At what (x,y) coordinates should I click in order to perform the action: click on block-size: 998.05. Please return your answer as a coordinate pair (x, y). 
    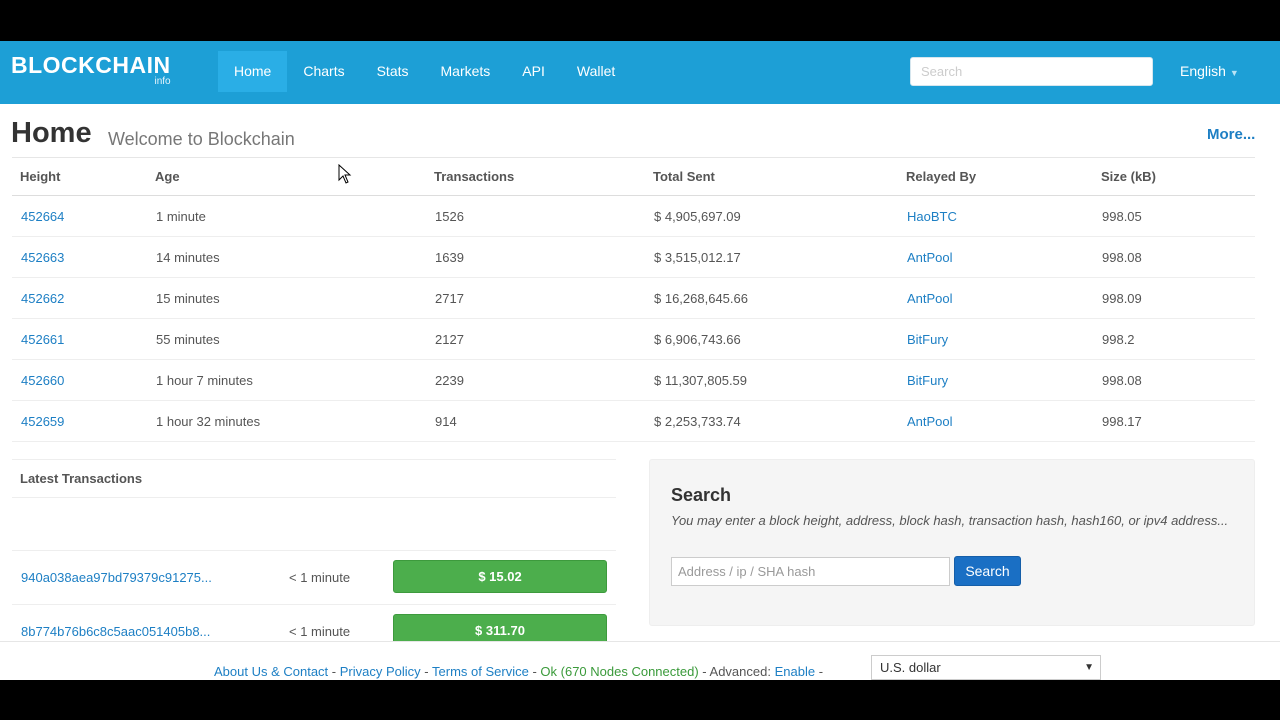
    Looking at the image, I should click on (1174, 216).